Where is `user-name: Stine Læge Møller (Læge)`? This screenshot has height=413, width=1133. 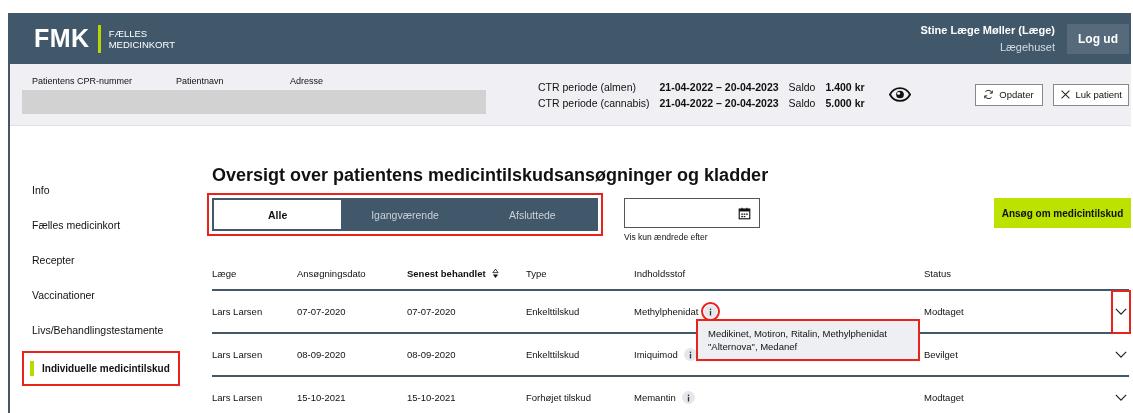 user-name: Stine Læge Møller (Læge) is located at coordinates (987, 30).